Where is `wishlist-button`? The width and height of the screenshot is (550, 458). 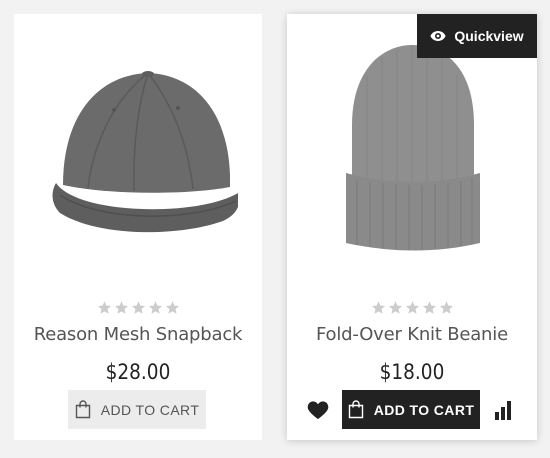
wishlist-button is located at coordinates (318, 410).